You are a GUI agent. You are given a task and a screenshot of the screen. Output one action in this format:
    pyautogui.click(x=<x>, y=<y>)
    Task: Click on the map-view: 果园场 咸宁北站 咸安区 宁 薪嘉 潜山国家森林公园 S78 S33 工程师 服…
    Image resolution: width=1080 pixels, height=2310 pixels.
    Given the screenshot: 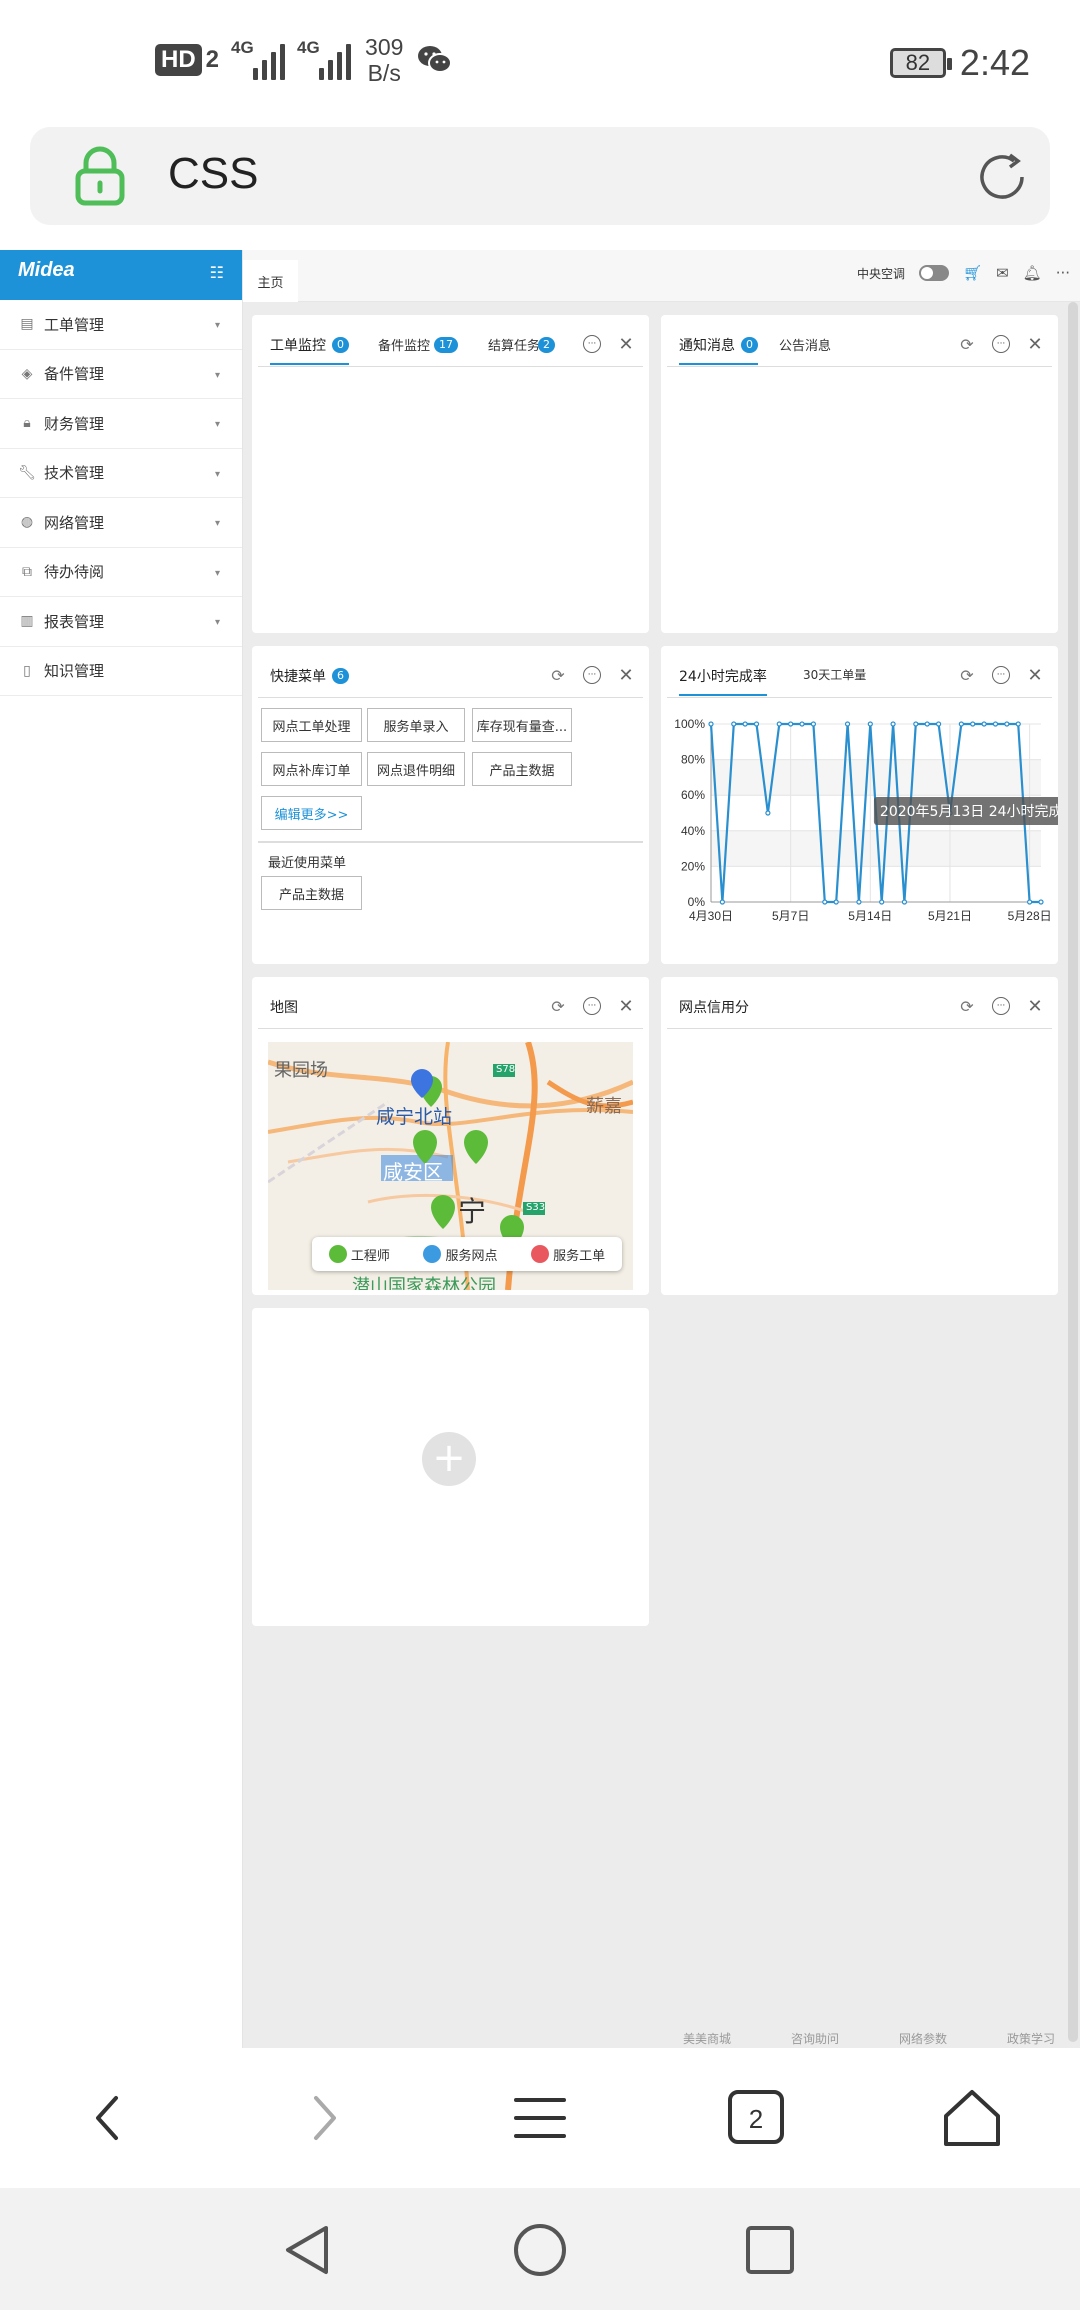 What is the action you would take?
    pyautogui.click(x=450, y=1166)
    